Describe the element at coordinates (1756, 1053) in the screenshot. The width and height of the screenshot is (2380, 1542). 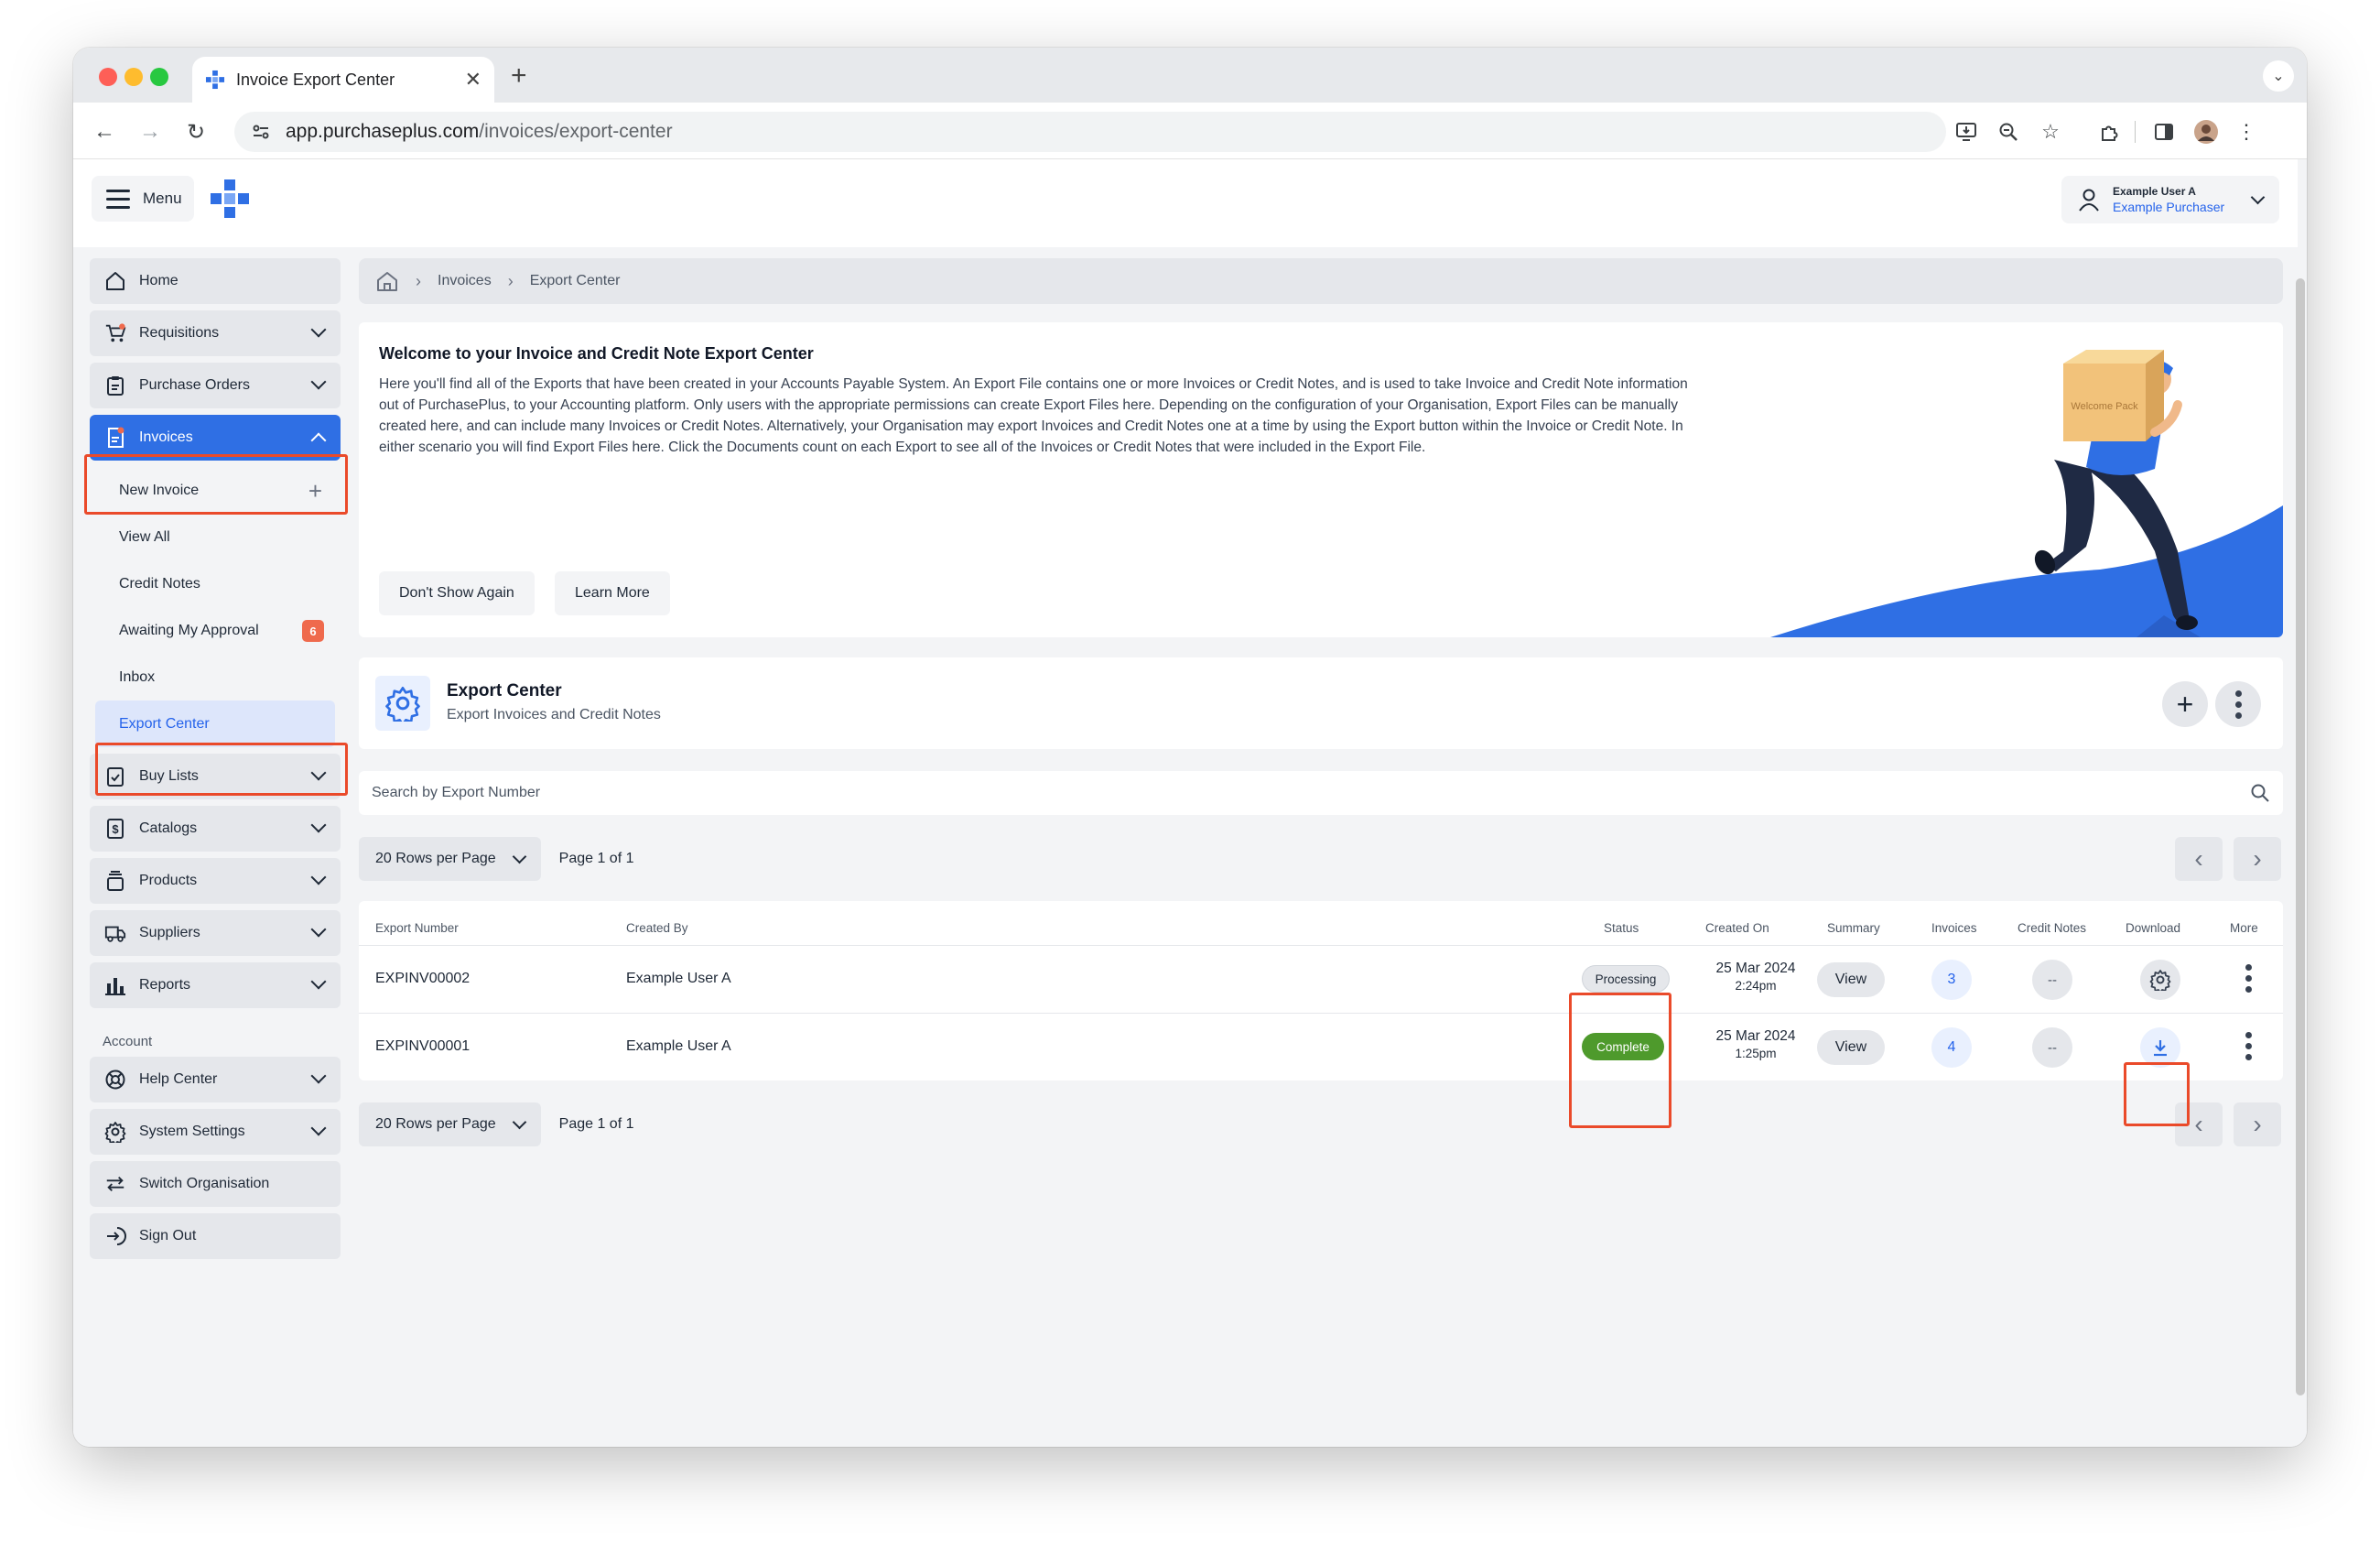
I see `created-time: 1:25pm` at that location.